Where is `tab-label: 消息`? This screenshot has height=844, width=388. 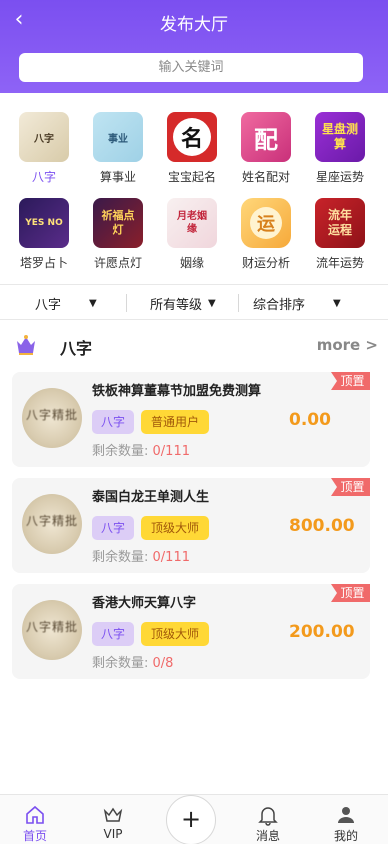
tab-label: 消息 is located at coordinates (267, 836).